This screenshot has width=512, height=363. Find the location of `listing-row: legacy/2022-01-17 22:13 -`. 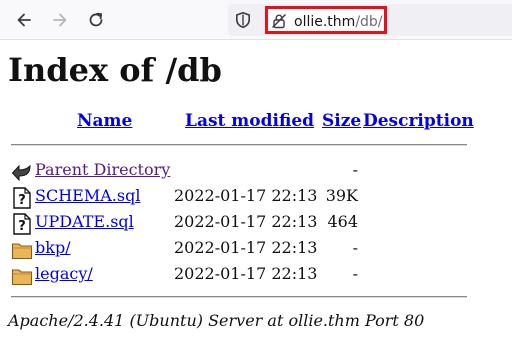

listing-row: legacy/2022-01-17 22:13 - is located at coordinates (243, 275).